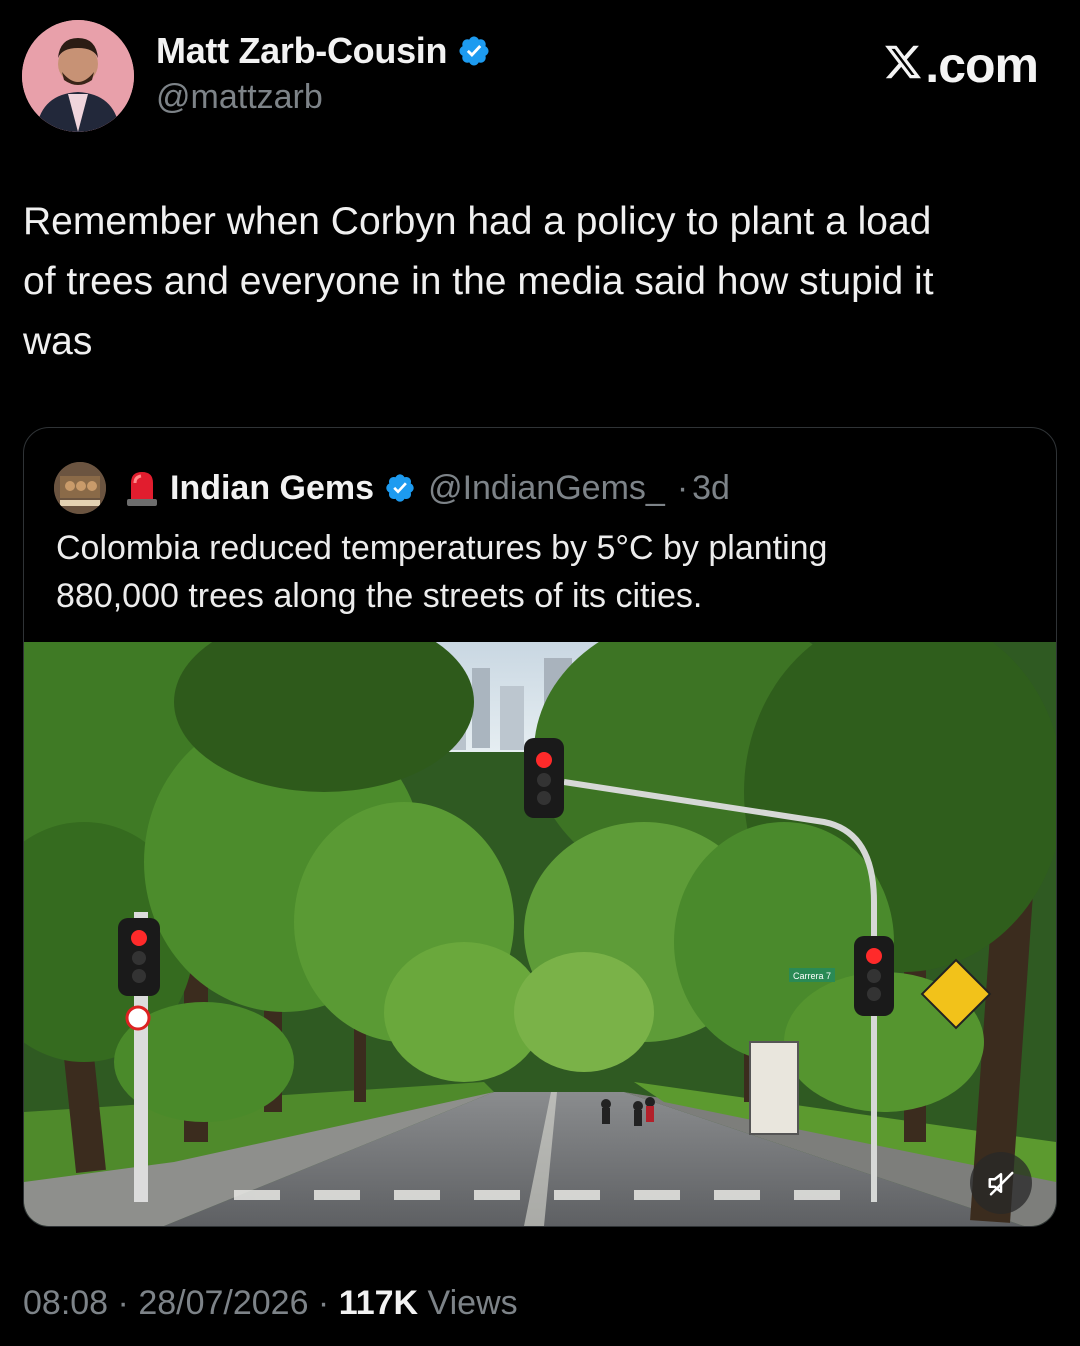 The image size is (1080, 1346). What do you see at coordinates (142, 489) in the screenshot?
I see `siren-emoji-icon` at bounding box center [142, 489].